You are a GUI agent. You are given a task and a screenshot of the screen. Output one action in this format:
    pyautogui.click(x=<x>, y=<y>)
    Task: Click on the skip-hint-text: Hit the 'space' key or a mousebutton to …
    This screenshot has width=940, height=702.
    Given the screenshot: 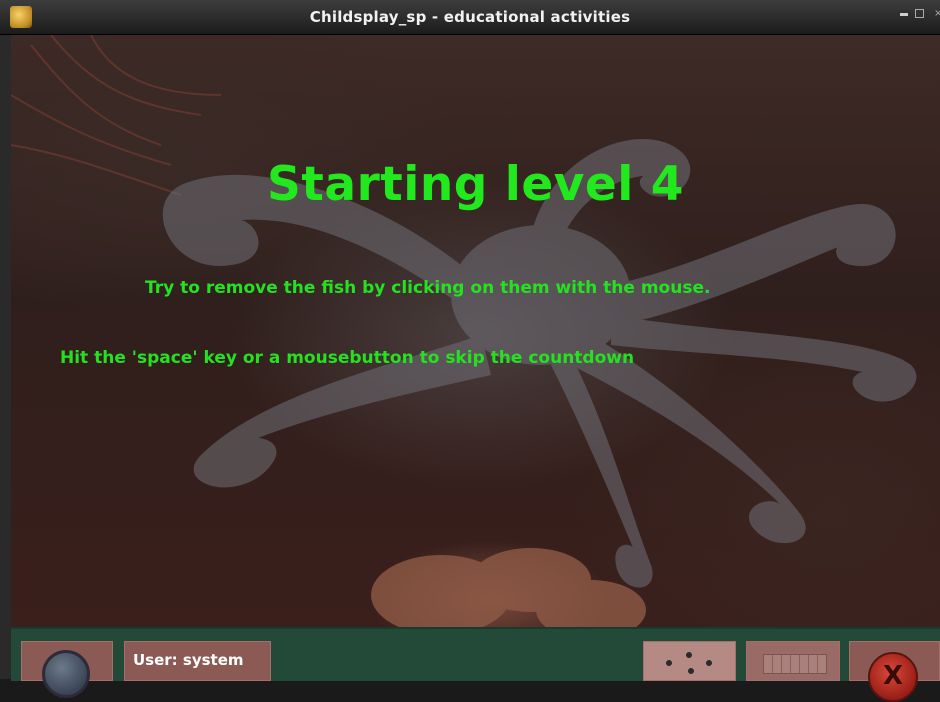 What is the action you would take?
    pyautogui.click(x=347, y=358)
    